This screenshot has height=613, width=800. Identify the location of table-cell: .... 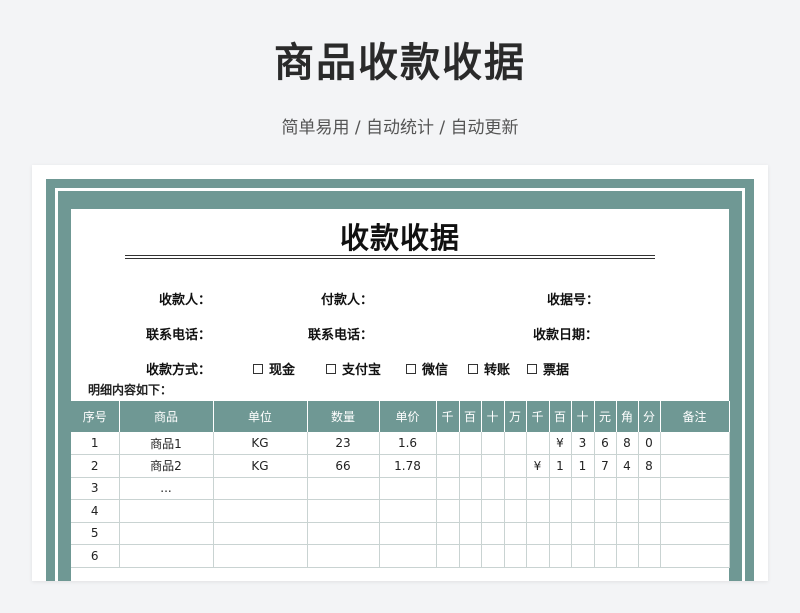
(166, 488).